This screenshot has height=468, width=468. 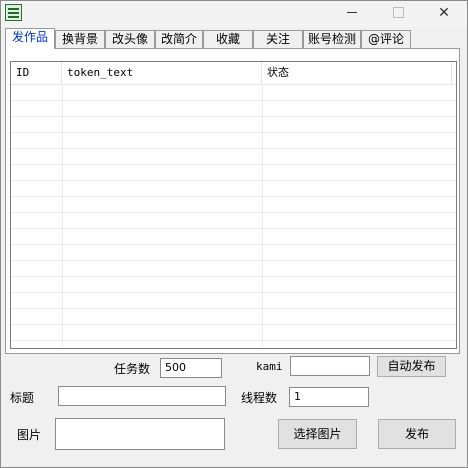 I want to click on column-header-token-text: token_text, so click(x=162, y=73).